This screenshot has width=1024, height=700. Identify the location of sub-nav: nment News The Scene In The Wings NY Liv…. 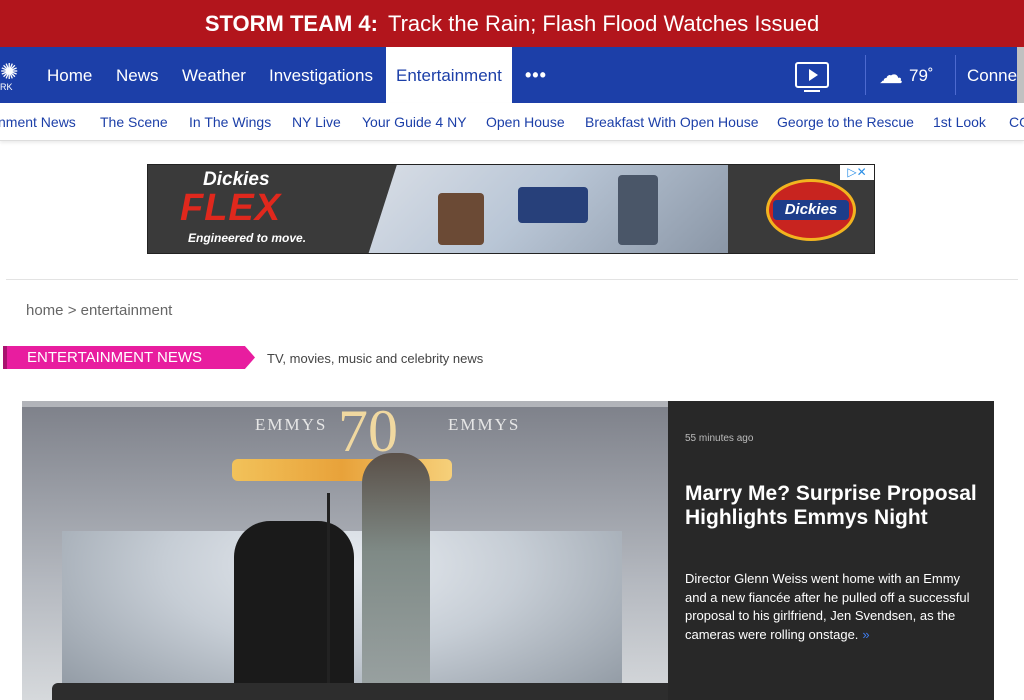
(512, 122).